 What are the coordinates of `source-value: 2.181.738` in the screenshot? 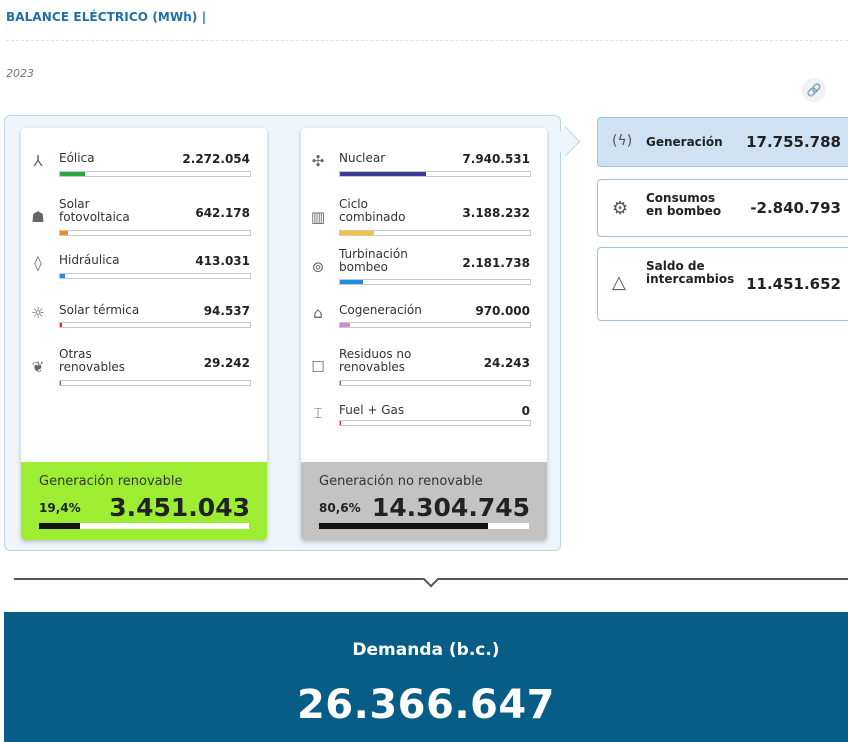 It's located at (496, 263).